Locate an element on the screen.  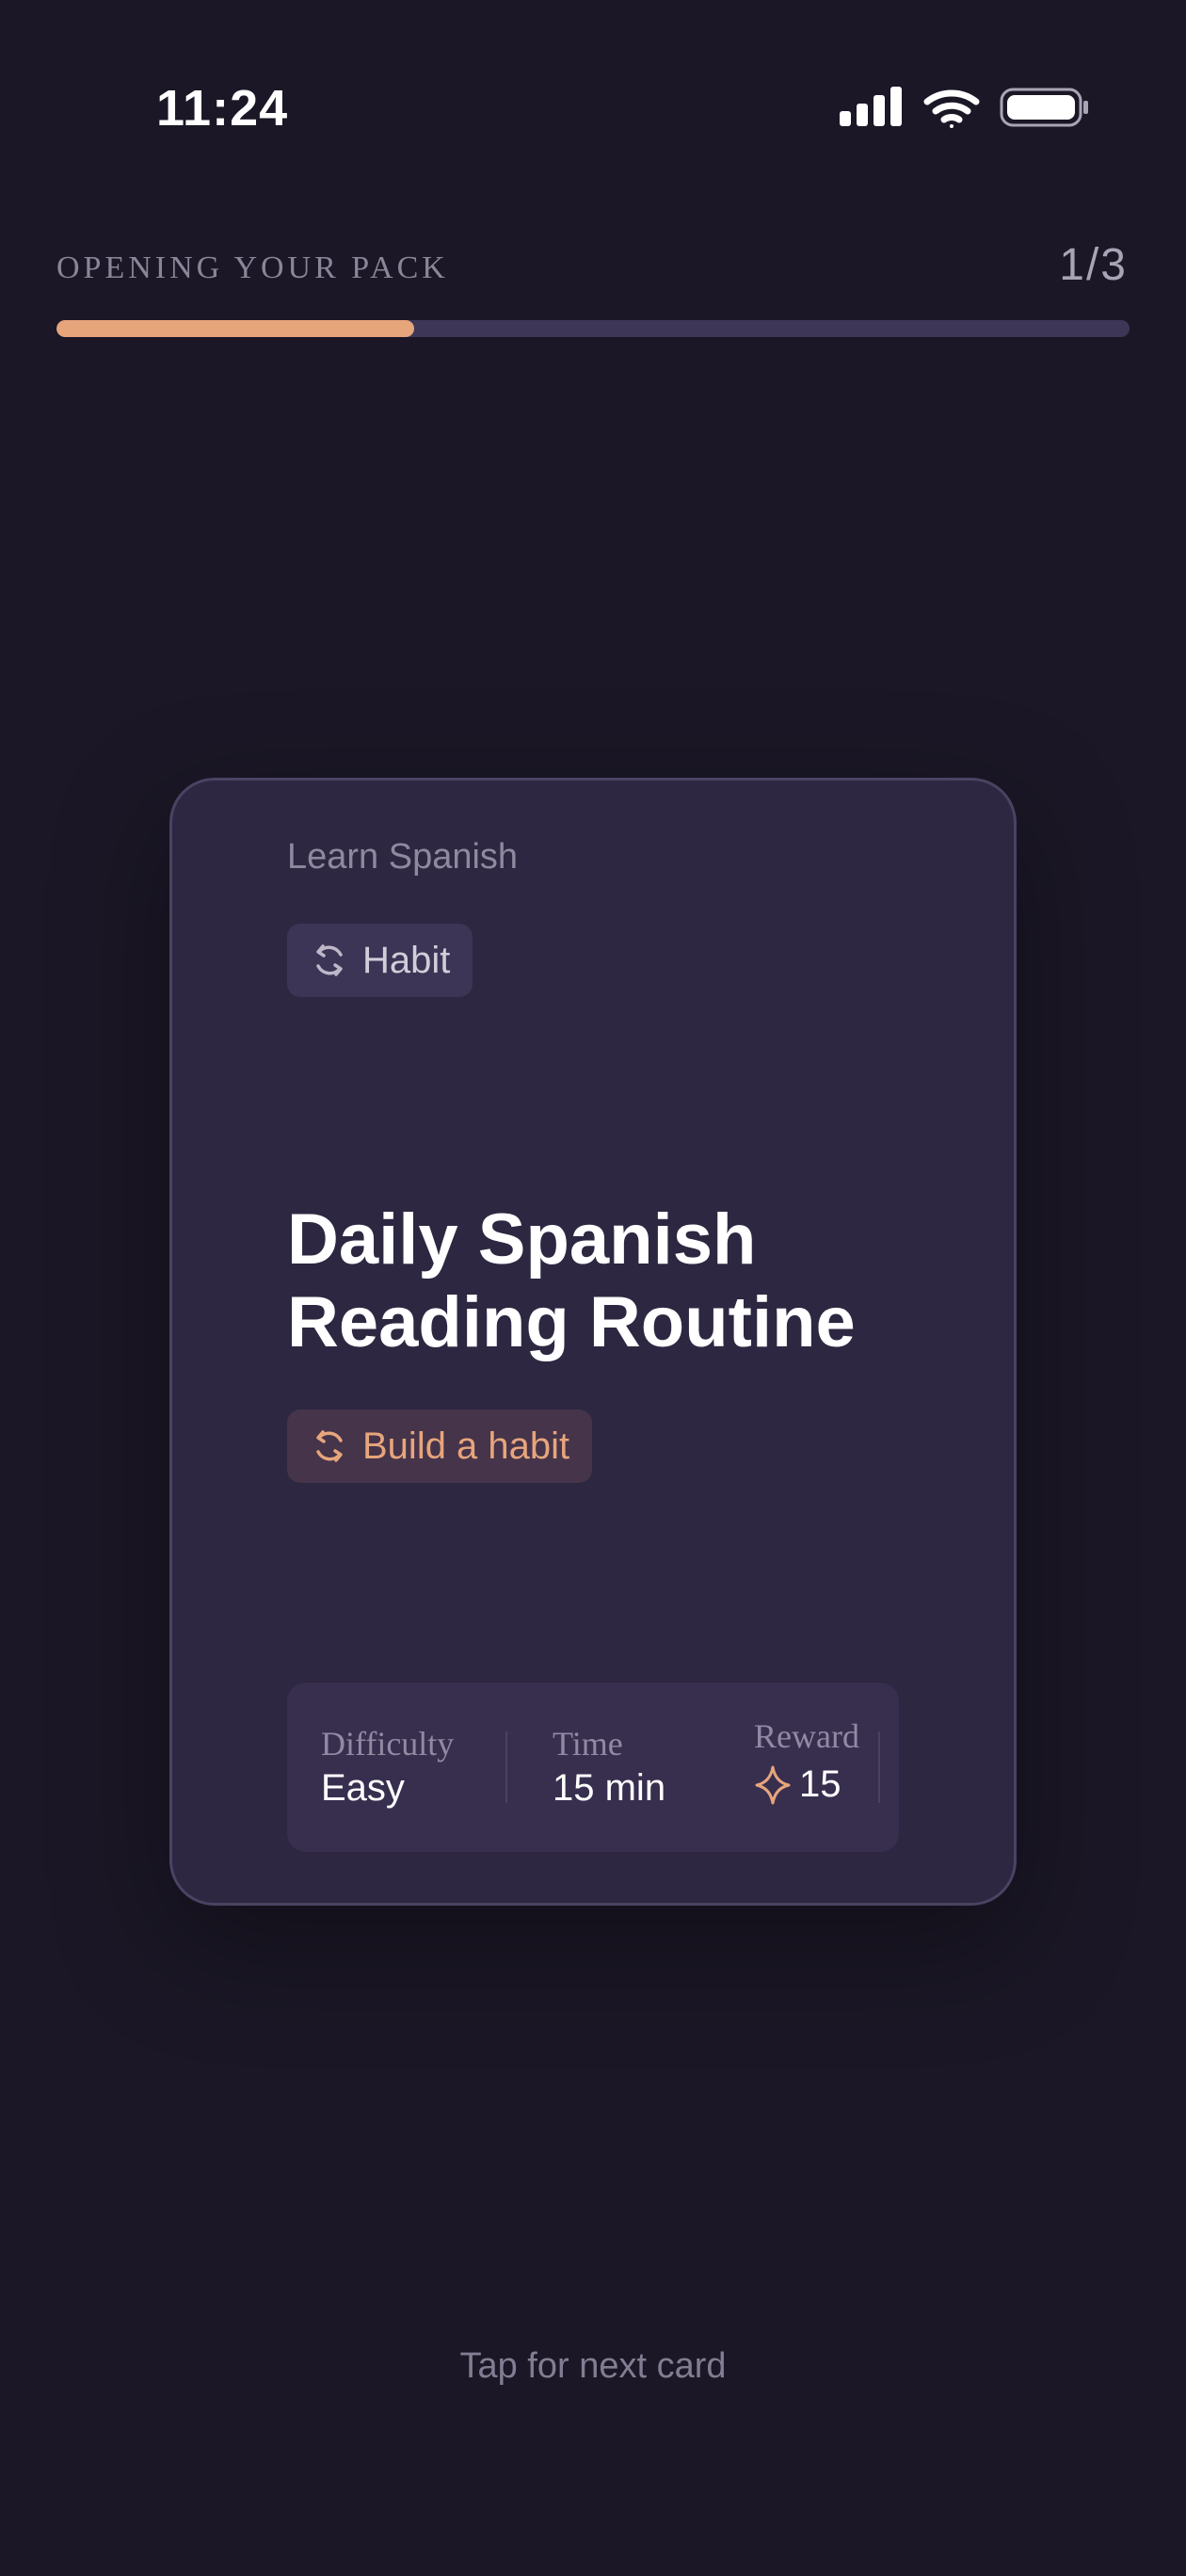
wifi-icon is located at coordinates (951, 108).